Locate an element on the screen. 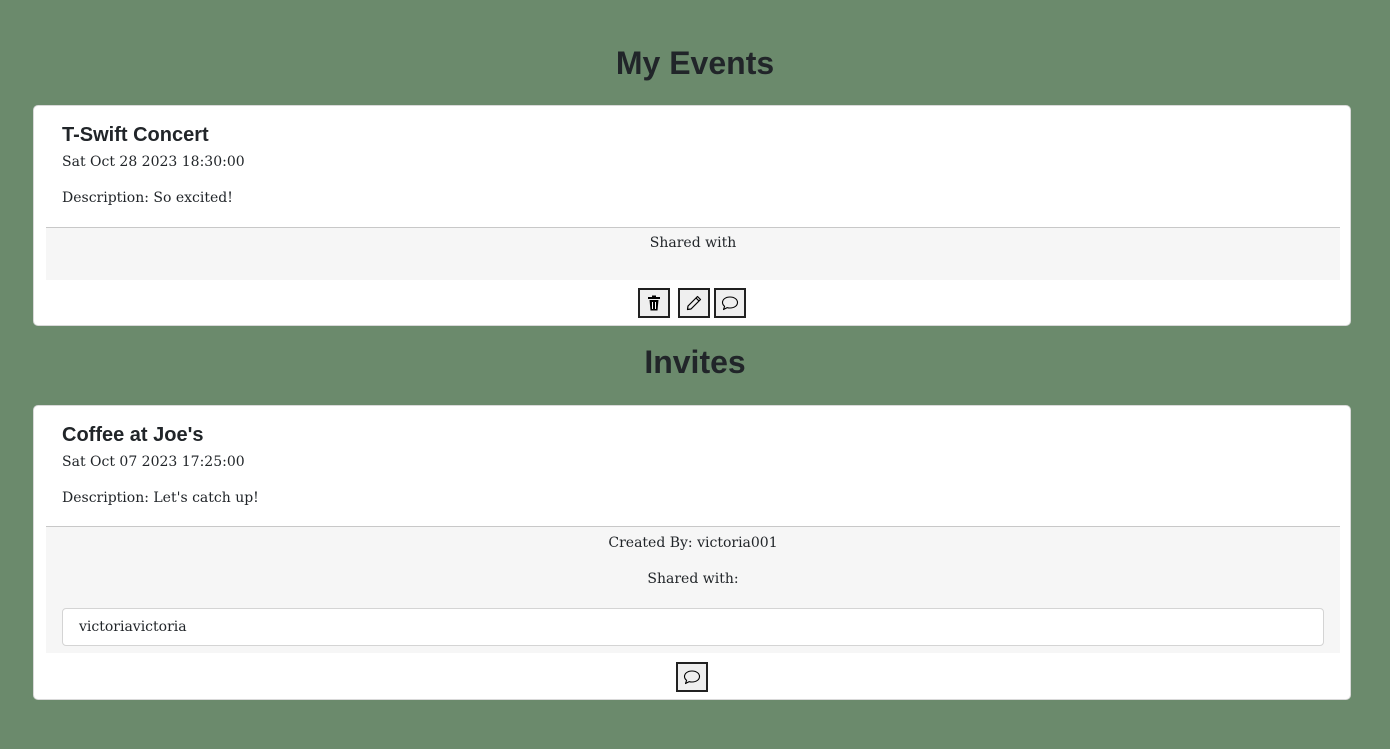  invite-name: Coffee at Joe's is located at coordinates (133, 435).